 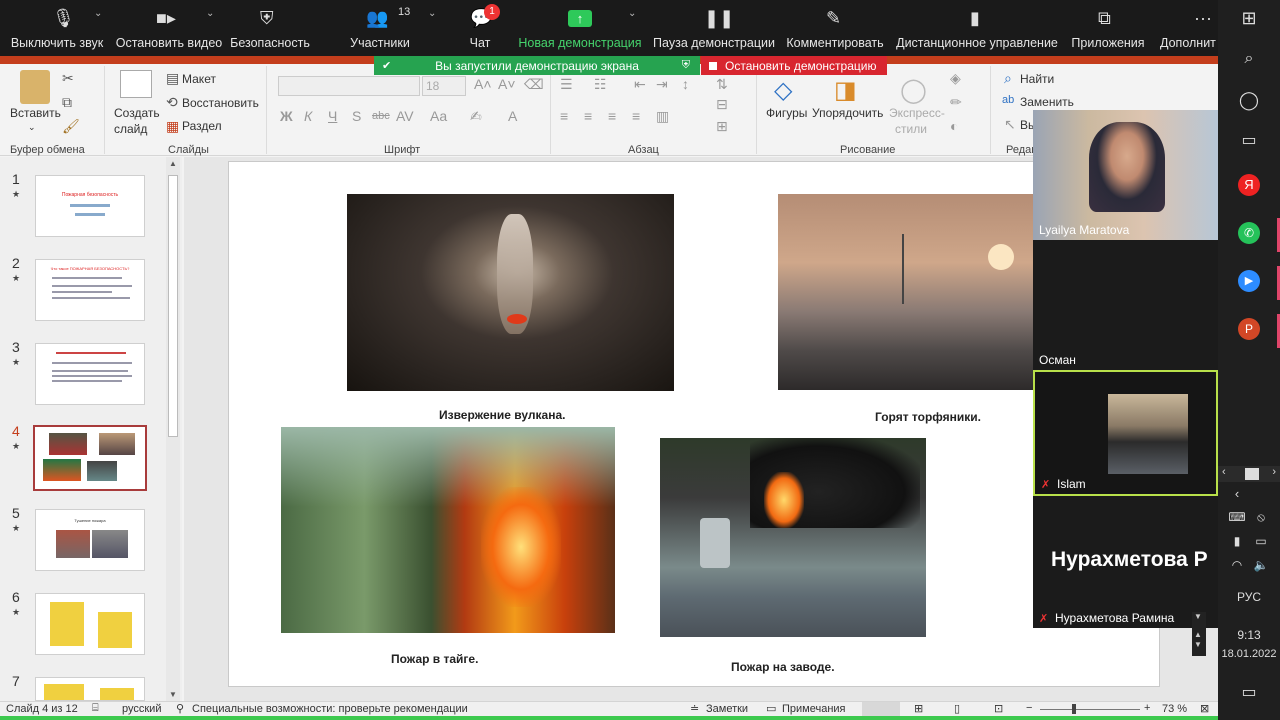 I want to click on slideshow-icon: ⊡, so click(x=998, y=708).